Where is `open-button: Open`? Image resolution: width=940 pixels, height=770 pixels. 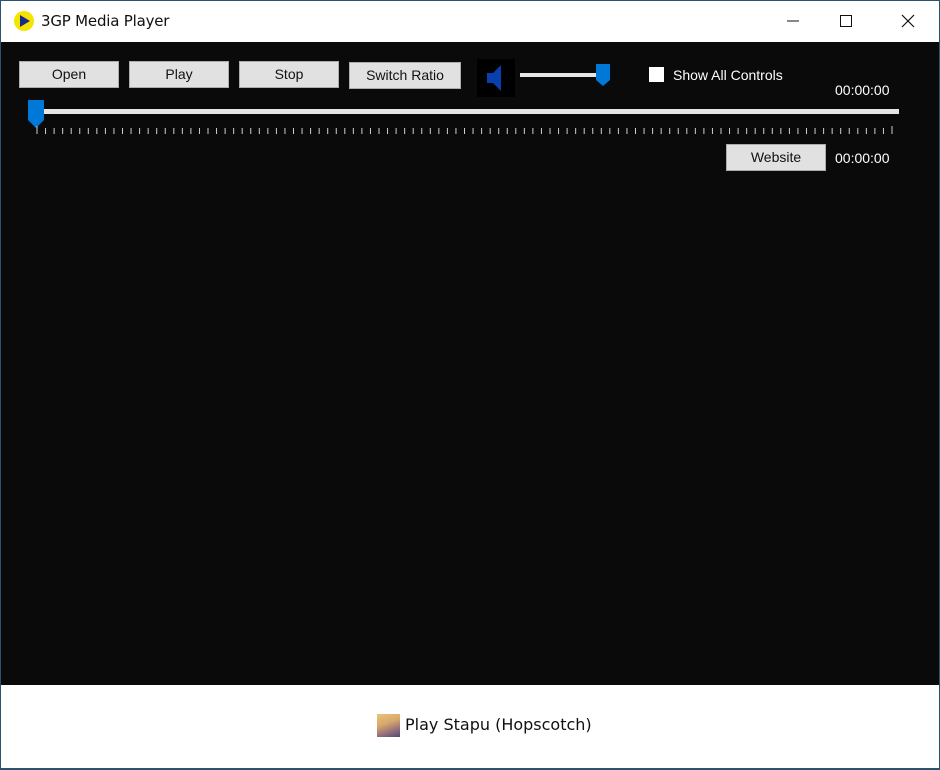 open-button: Open is located at coordinates (69, 74).